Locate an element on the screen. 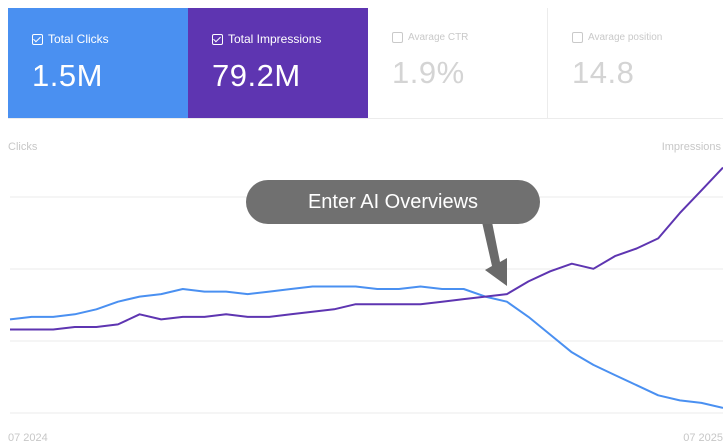 This screenshot has width=723, height=448. x-axis-end-label: 07 2025 is located at coordinates (703, 438).